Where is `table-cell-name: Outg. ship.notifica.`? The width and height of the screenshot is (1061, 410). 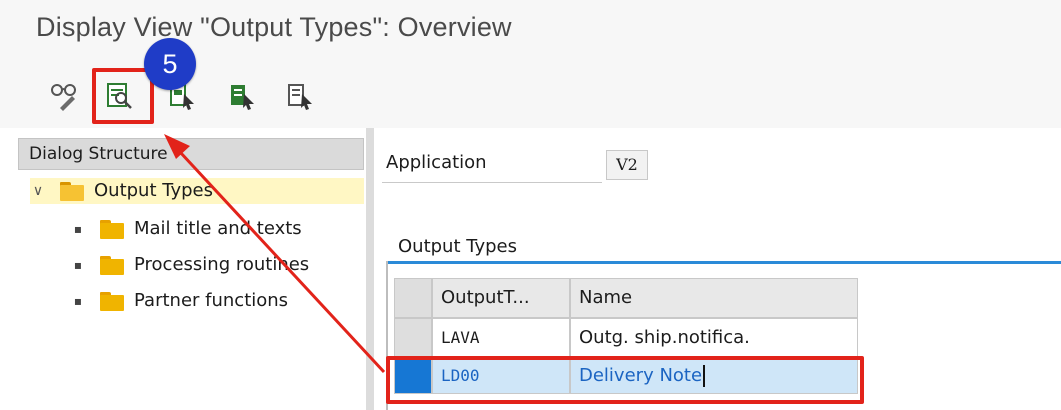
table-cell-name: Outg. ship.notifica. is located at coordinates (714, 338).